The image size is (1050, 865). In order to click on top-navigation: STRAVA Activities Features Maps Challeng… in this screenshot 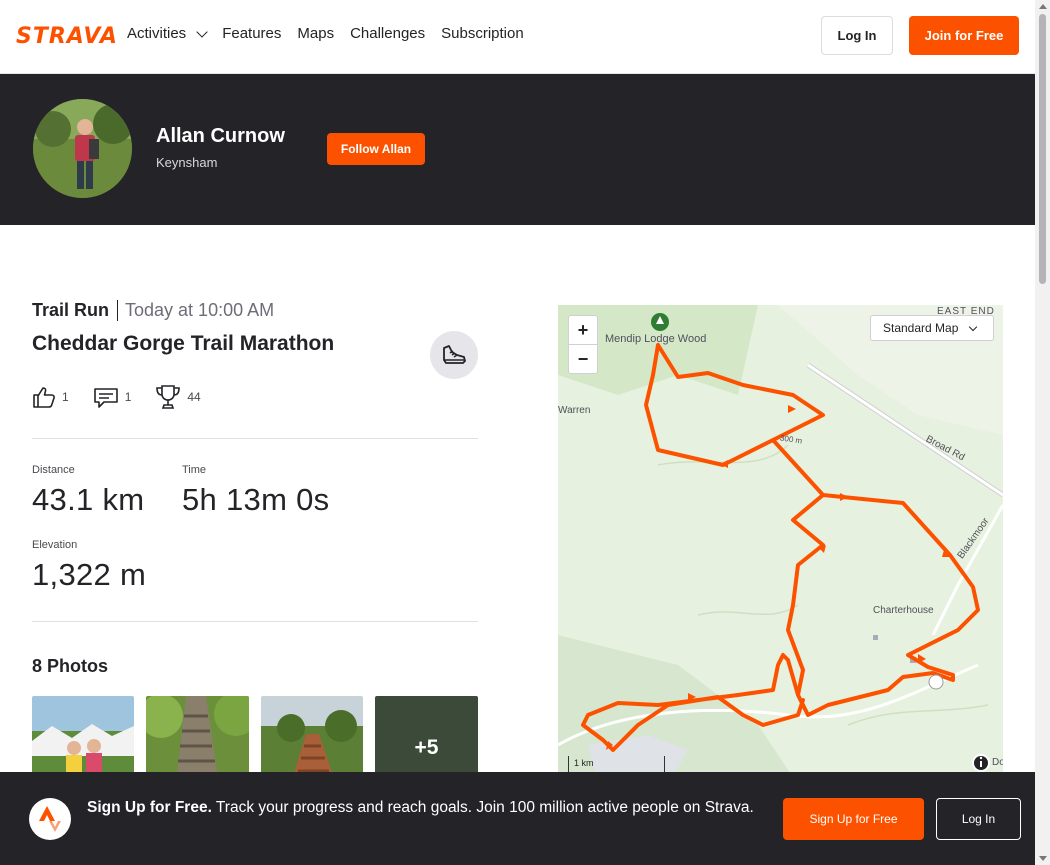, I will do `click(517, 37)`.